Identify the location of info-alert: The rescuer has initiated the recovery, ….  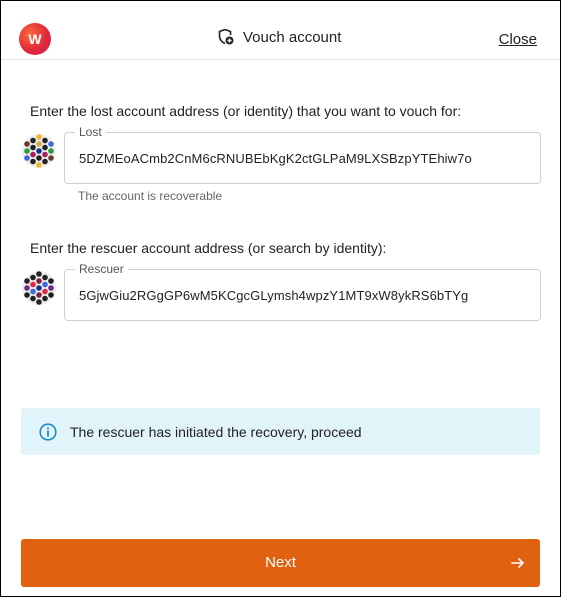
(280, 431).